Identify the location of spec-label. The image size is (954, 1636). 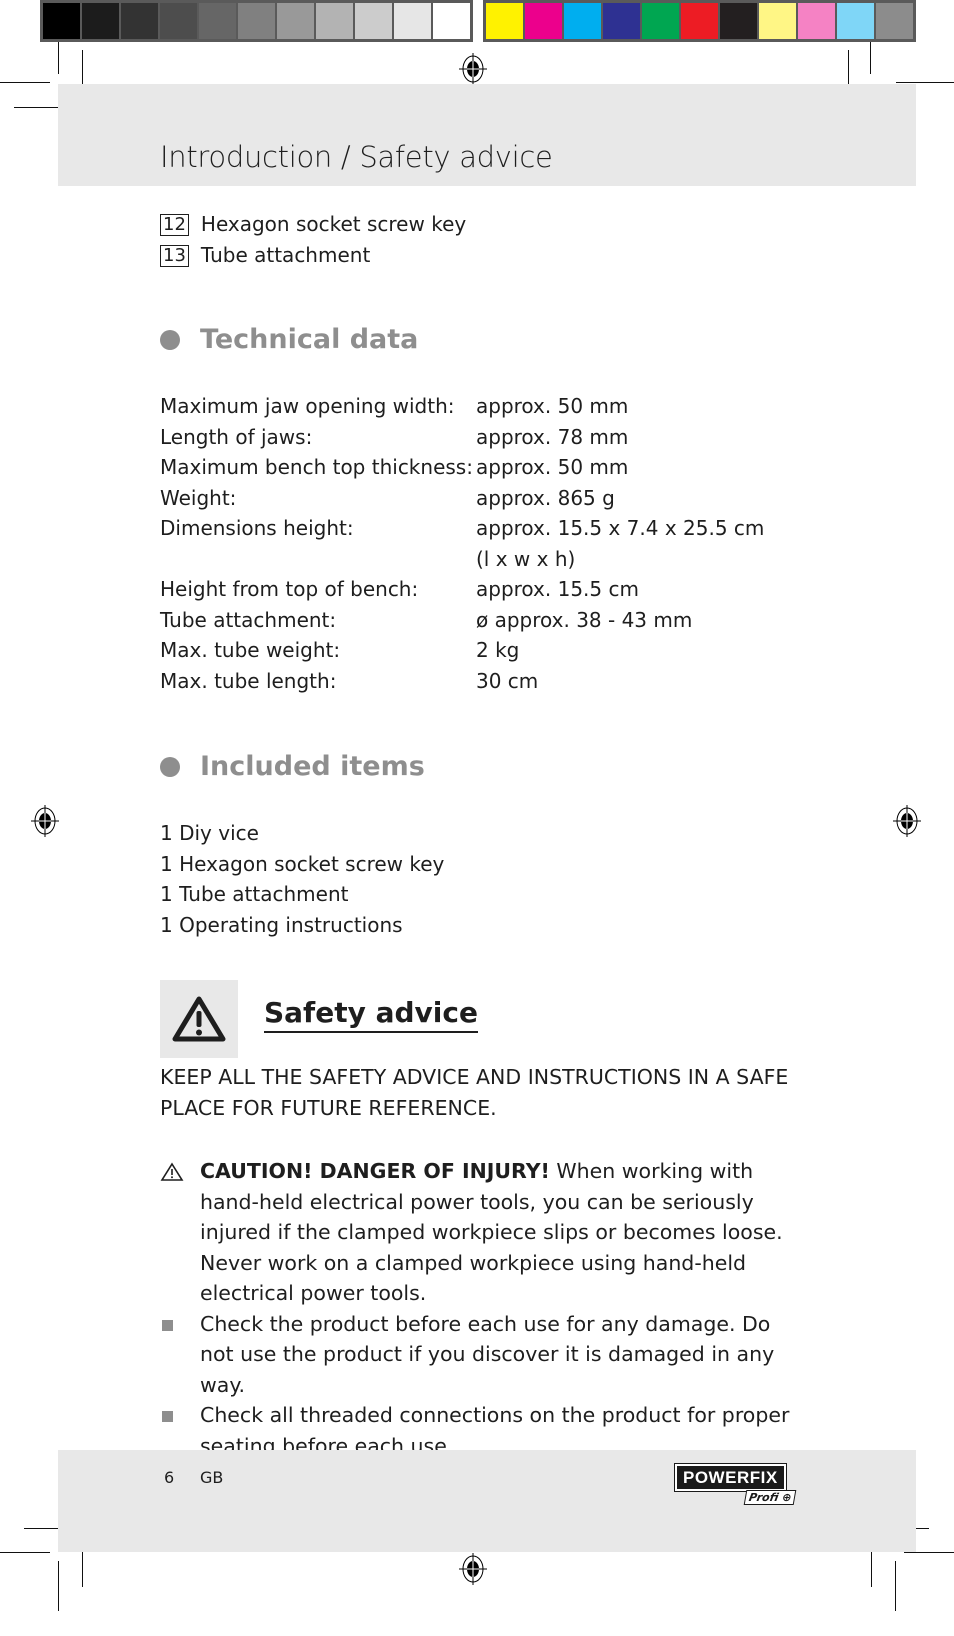
(318, 559).